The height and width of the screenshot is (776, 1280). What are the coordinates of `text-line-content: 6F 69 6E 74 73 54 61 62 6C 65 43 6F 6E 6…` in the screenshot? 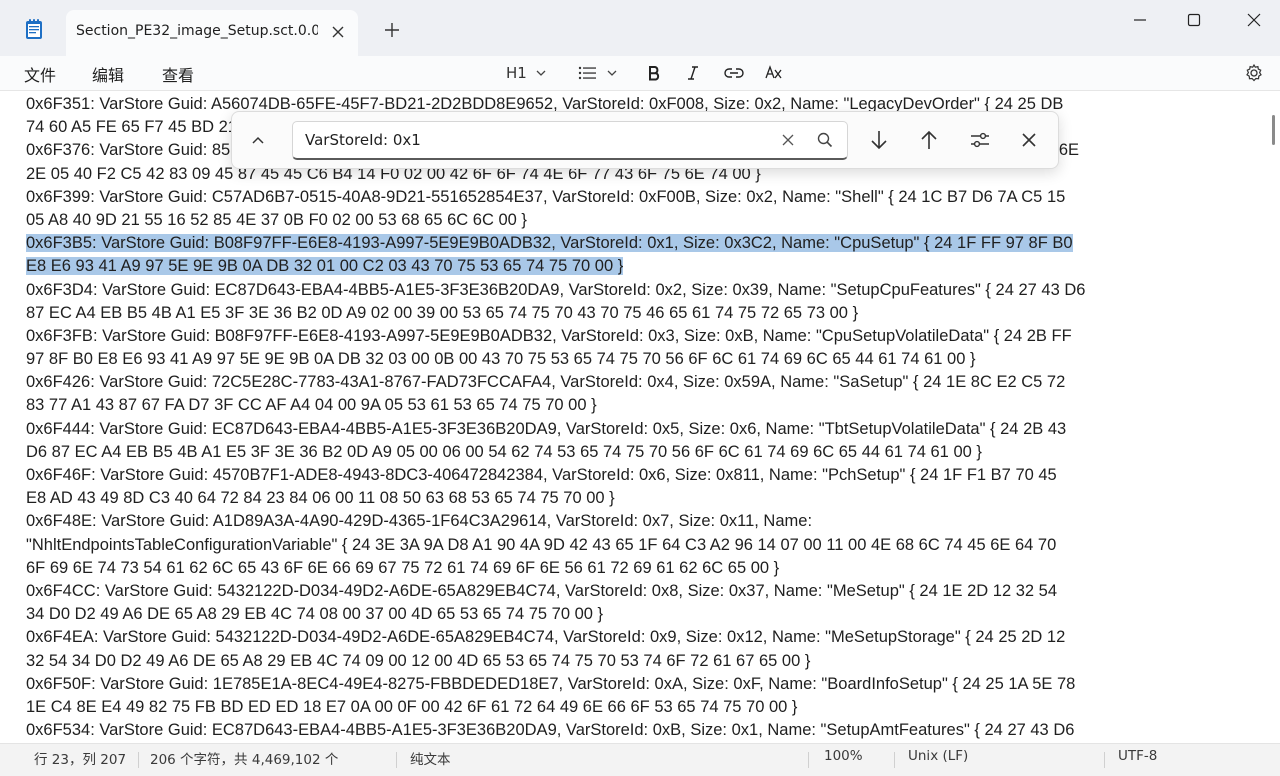 It's located at (403, 567).